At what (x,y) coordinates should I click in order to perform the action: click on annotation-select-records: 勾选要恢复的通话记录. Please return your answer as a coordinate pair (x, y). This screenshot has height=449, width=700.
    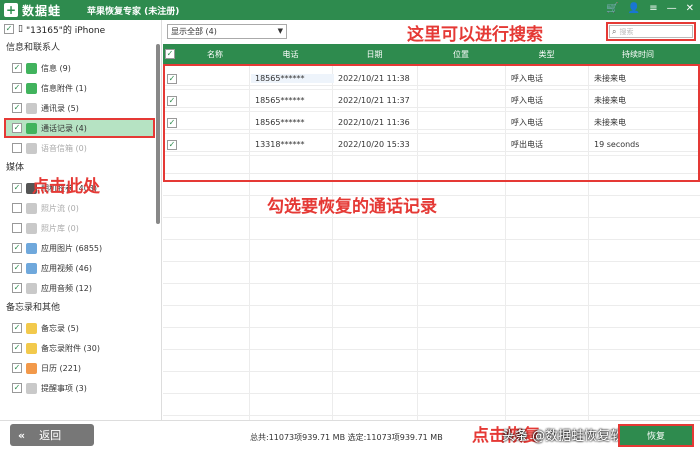
    Looking at the image, I should click on (352, 207).